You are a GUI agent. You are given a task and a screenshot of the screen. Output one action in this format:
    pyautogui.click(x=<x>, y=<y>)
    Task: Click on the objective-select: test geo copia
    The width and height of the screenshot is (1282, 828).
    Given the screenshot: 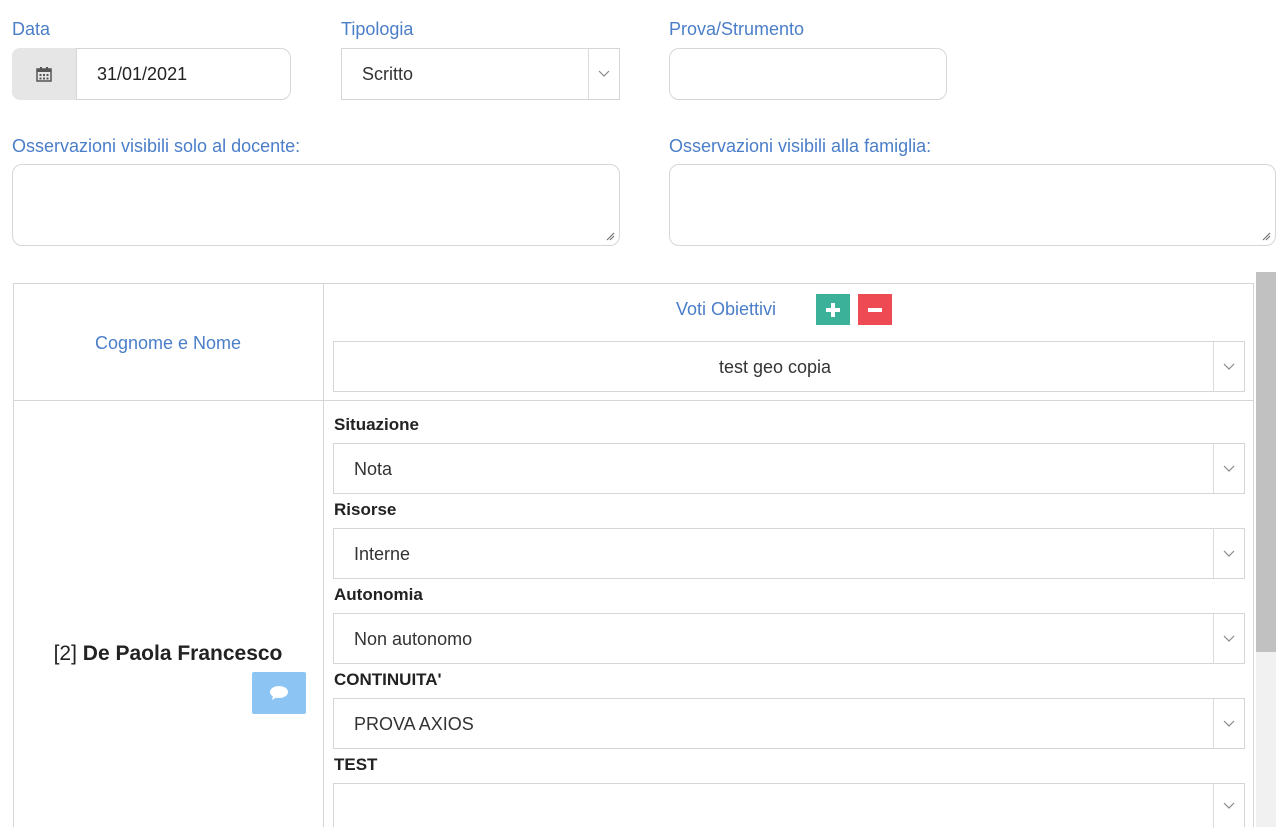 What is the action you would take?
    pyautogui.click(x=789, y=366)
    